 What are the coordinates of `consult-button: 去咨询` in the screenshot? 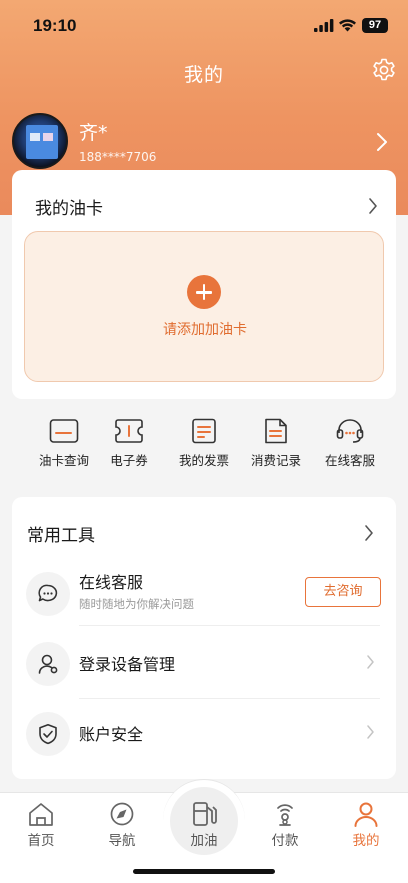 It's located at (343, 592).